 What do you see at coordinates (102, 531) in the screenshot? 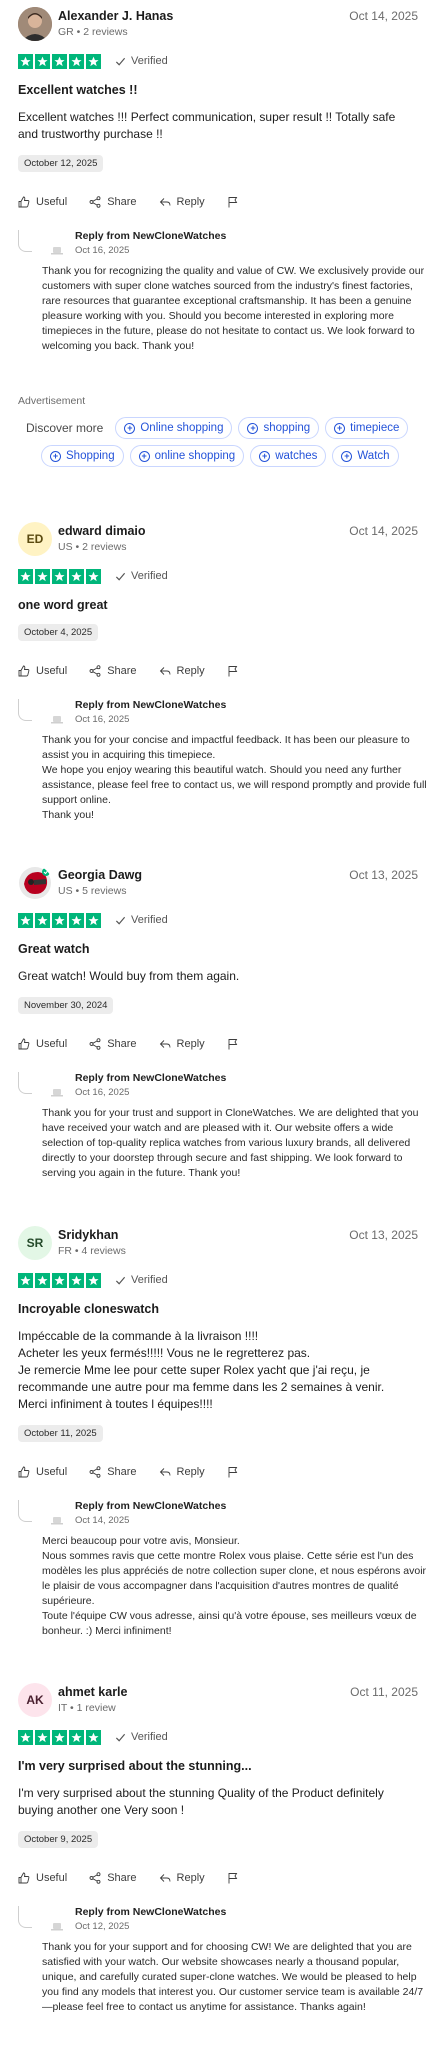
I see `reviewer-name: edward dimaio` at bounding box center [102, 531].